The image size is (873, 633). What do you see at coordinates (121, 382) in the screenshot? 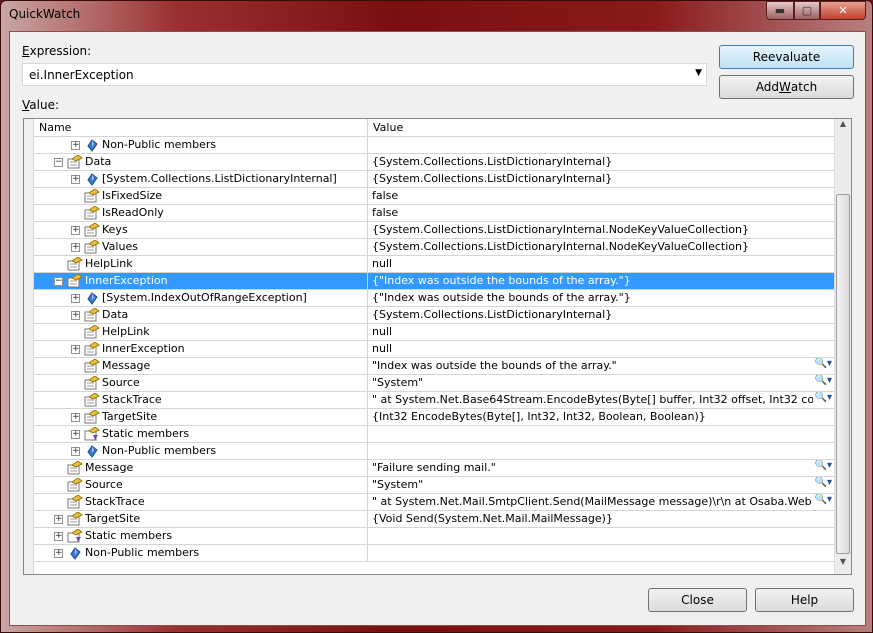
I see `row-name: Source` at bounding box center [121, 382].